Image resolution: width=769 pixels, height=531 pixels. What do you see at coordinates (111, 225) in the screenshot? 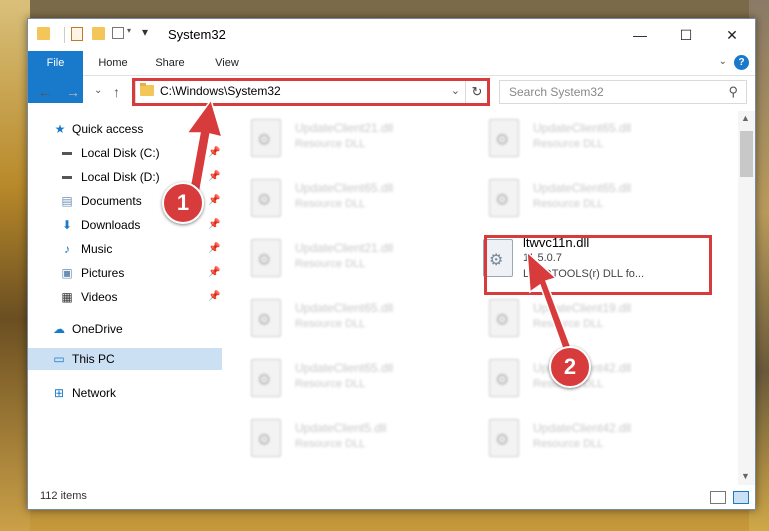
I see `sidebar-item-label: Downloads` at bounding box center [111, 225].